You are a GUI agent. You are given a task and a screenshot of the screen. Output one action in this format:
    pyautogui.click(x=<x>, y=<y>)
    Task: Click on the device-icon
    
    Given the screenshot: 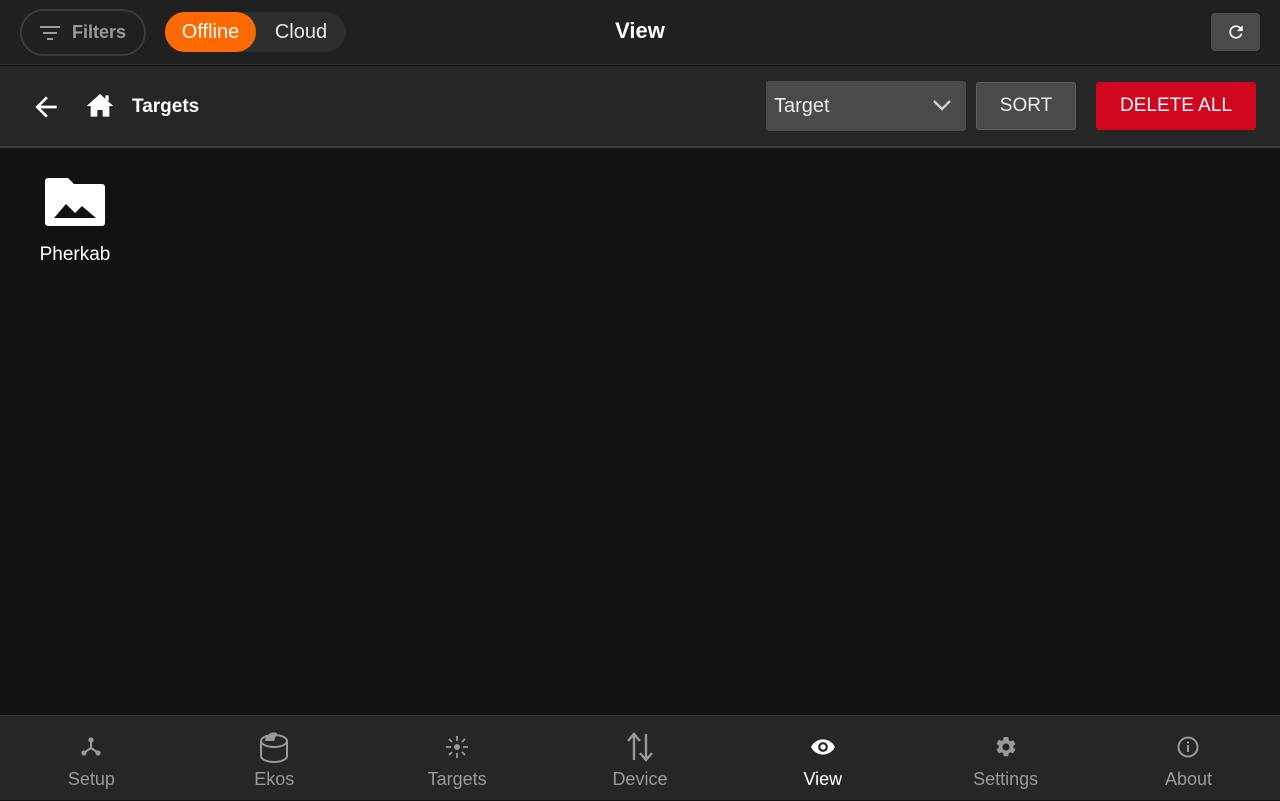 What is the action you would take?
    pyautogui.click(x=640, y=747)
    